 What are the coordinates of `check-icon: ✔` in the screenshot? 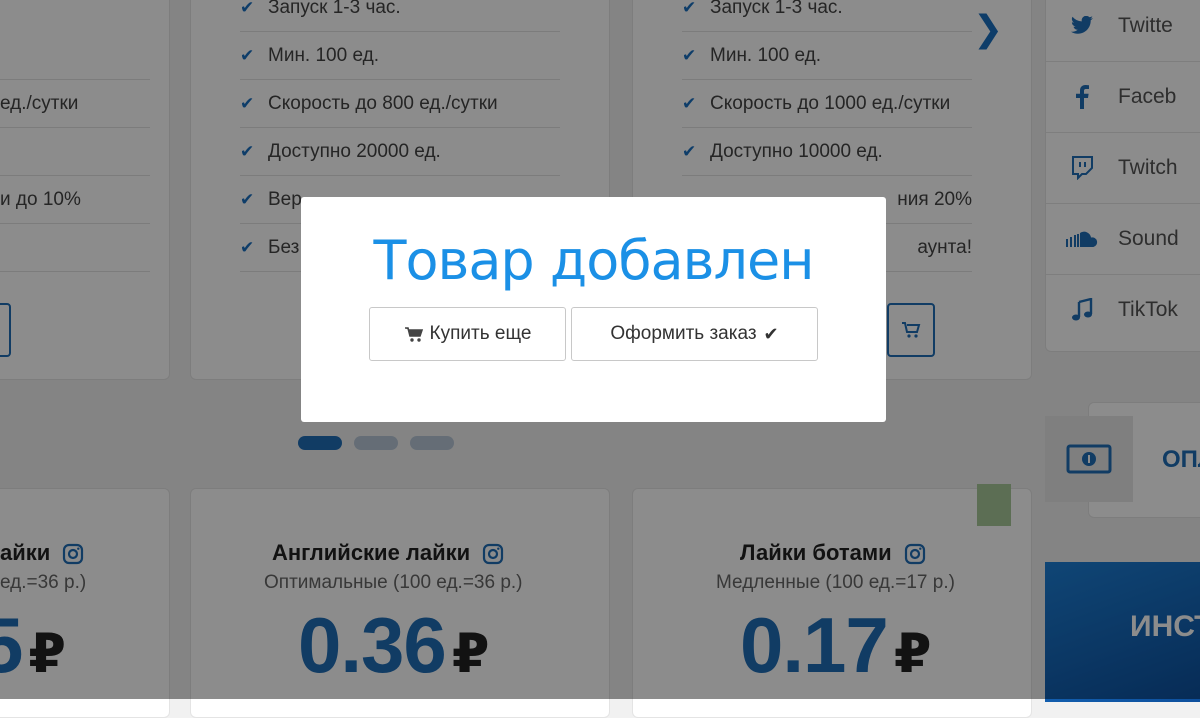 It's located at (771, 333).